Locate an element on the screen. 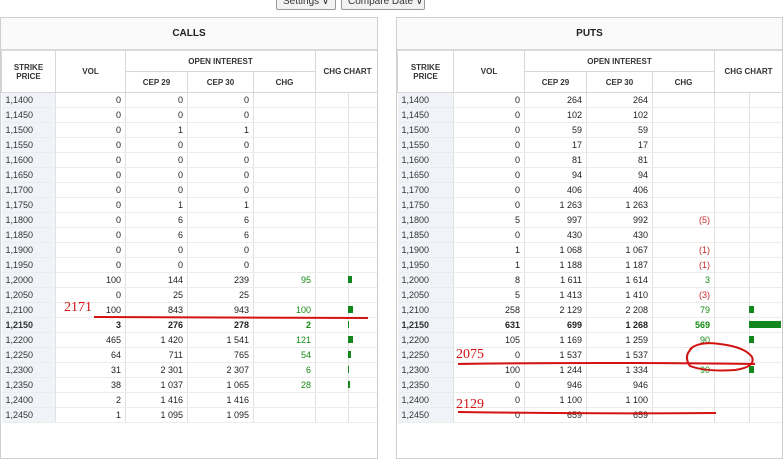 The width and height of the screenshot is (783, 459). calls-row: 1,1900 0 0 0 is located at coordinates (189, 250).